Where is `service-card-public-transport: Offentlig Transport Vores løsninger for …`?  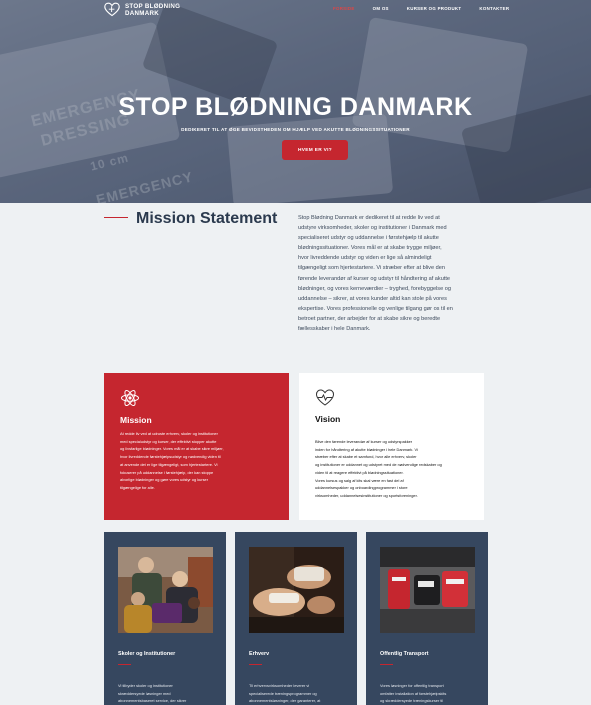
service-card-public-transport: Offentlig Transport Vores løsninger for … is located at coordinates (427, 618).